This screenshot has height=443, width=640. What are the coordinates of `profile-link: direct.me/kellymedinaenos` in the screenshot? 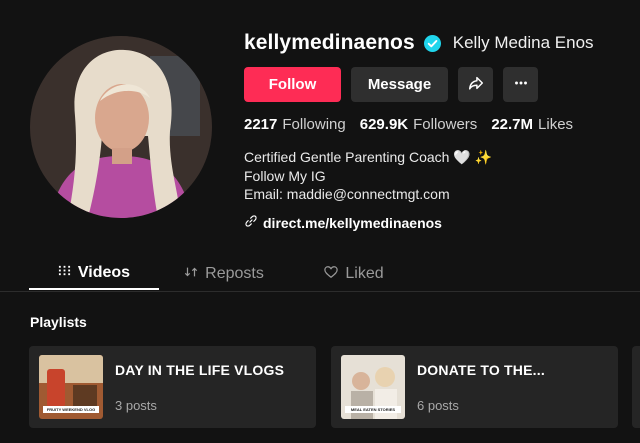 It's located at (343, 222).